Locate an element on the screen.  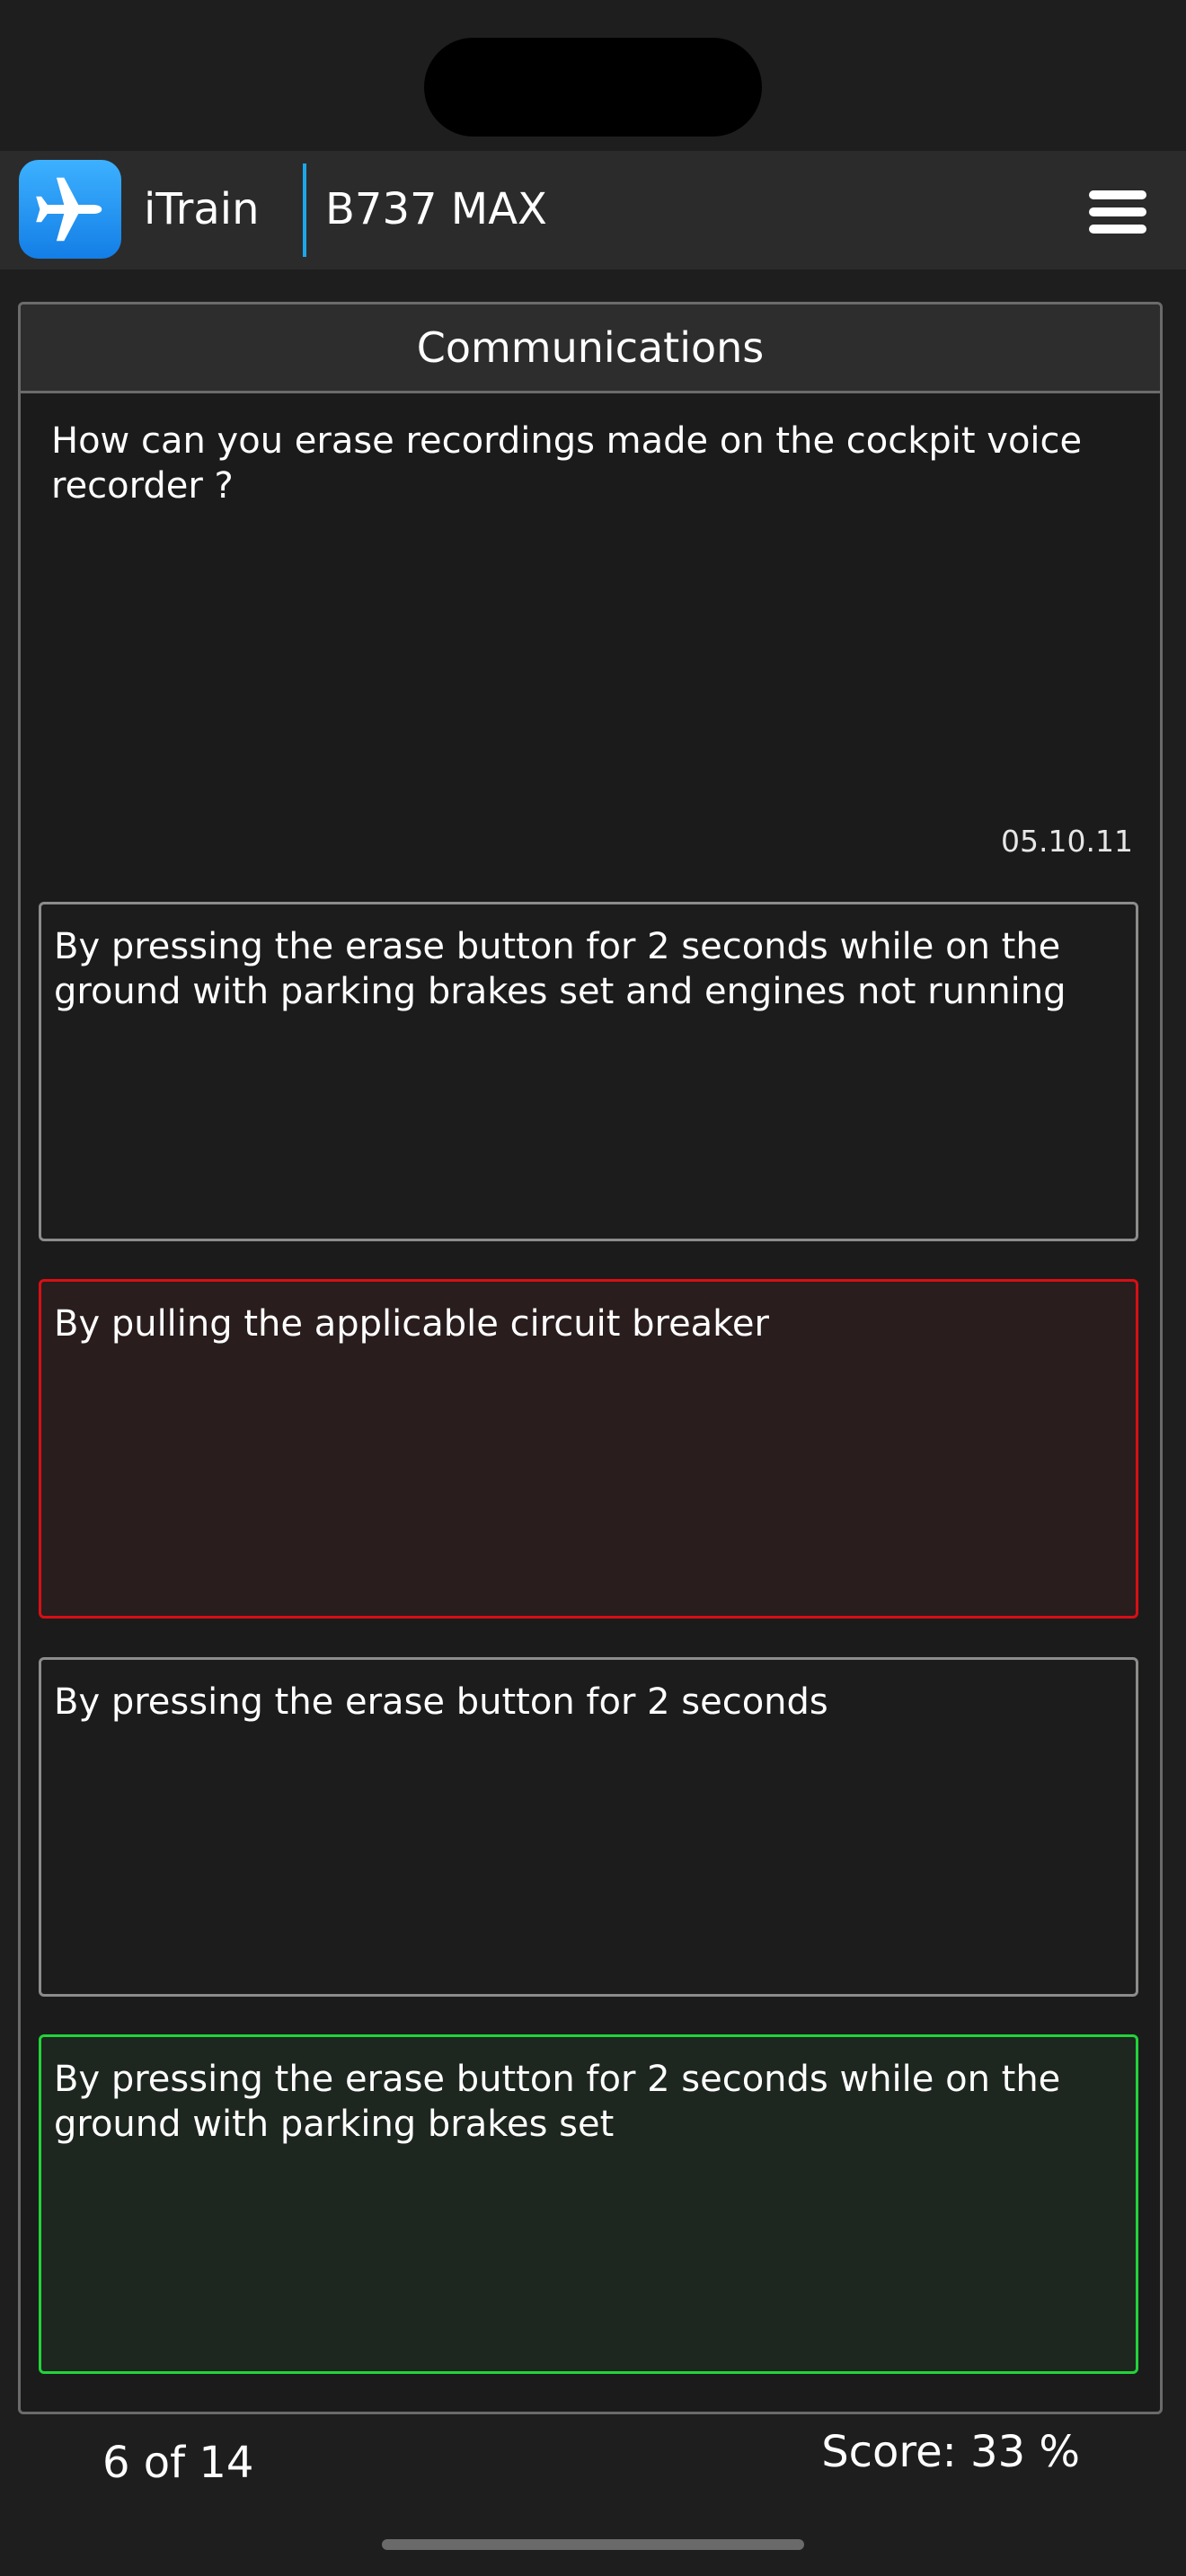
airplane-icon is located at coordinates (70, 209).